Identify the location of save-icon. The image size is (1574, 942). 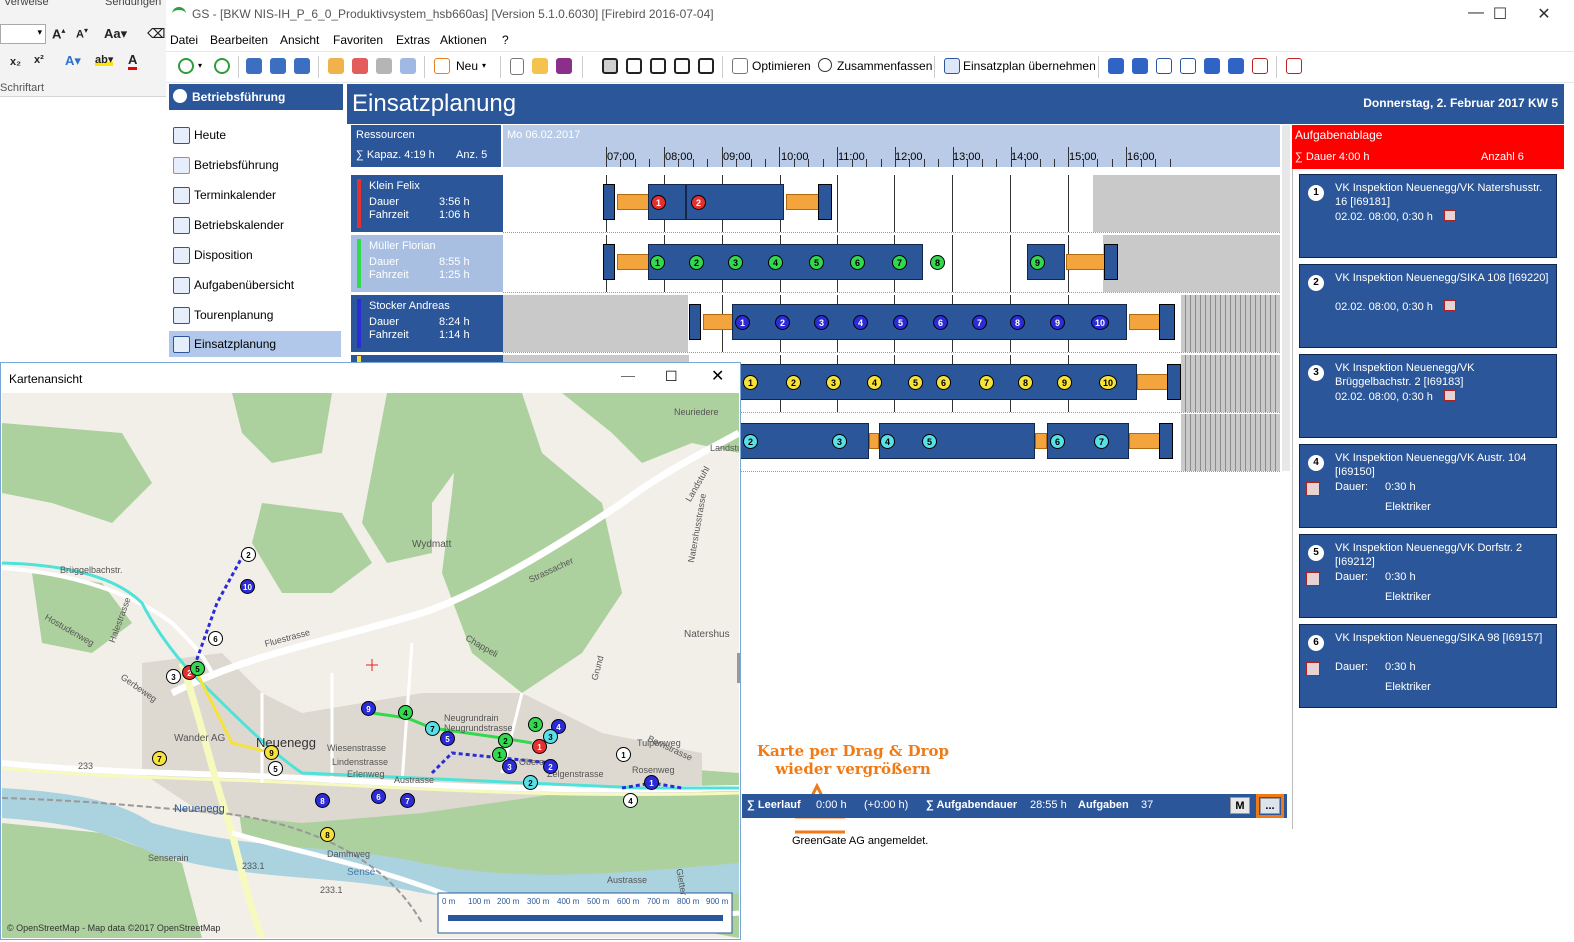
(564, 66).